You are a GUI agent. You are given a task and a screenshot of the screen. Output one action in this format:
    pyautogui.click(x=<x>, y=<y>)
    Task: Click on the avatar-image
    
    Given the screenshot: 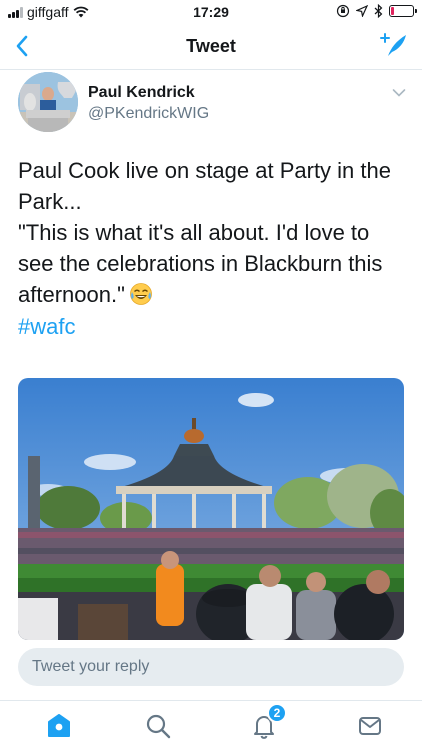 What is the action you would take?
    pyautogui.click(x=48, y=102)
    